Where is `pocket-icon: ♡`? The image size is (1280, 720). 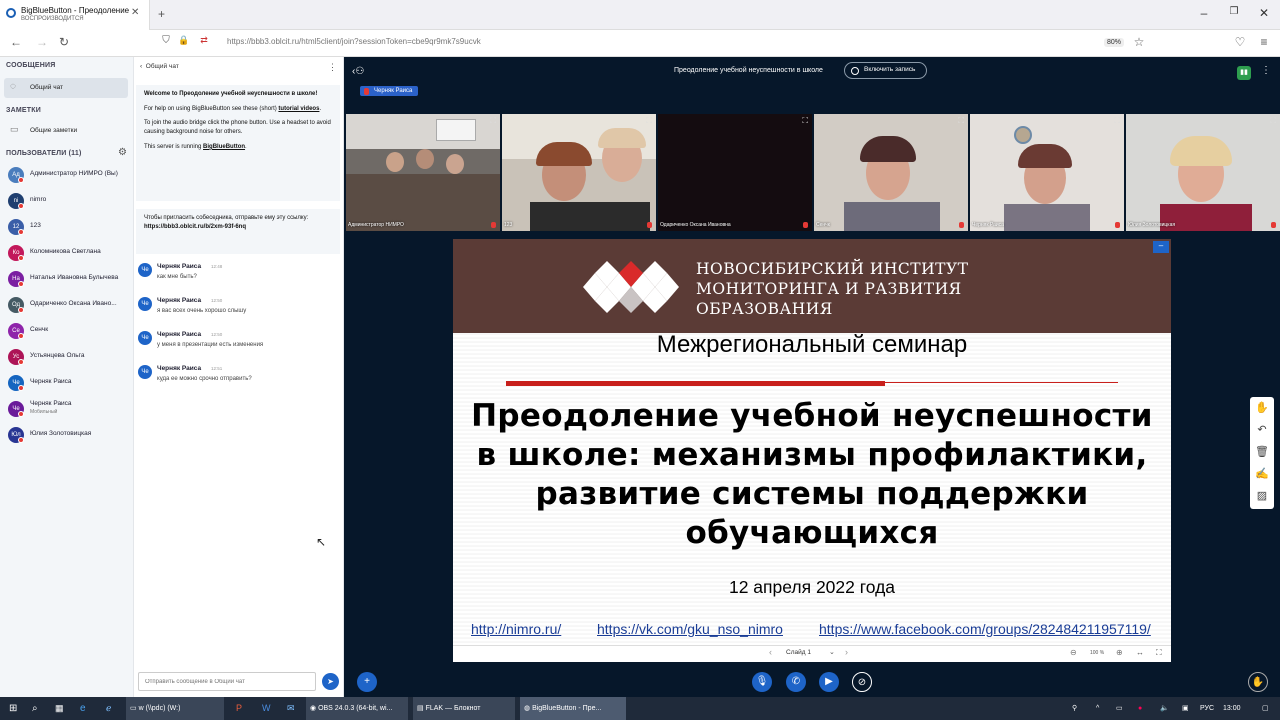 pocket-icon: ♡ is located at coordinates (1240, 42).